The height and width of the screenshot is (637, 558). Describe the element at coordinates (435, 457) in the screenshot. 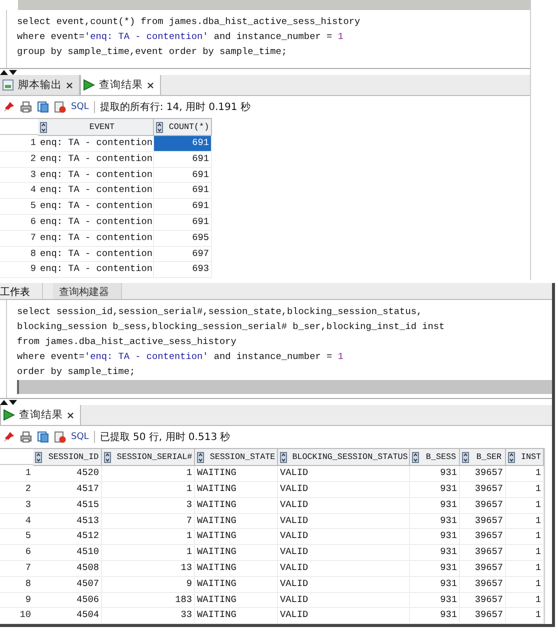

I see `column-header: B_SESS` at that location.